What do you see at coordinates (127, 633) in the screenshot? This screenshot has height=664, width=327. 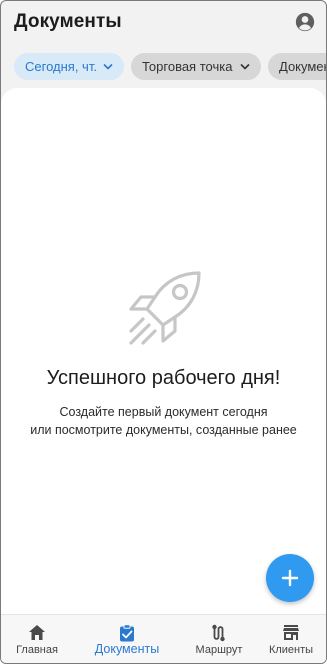 I see `clipboard-check-icon` at bounding box center [127, 633].